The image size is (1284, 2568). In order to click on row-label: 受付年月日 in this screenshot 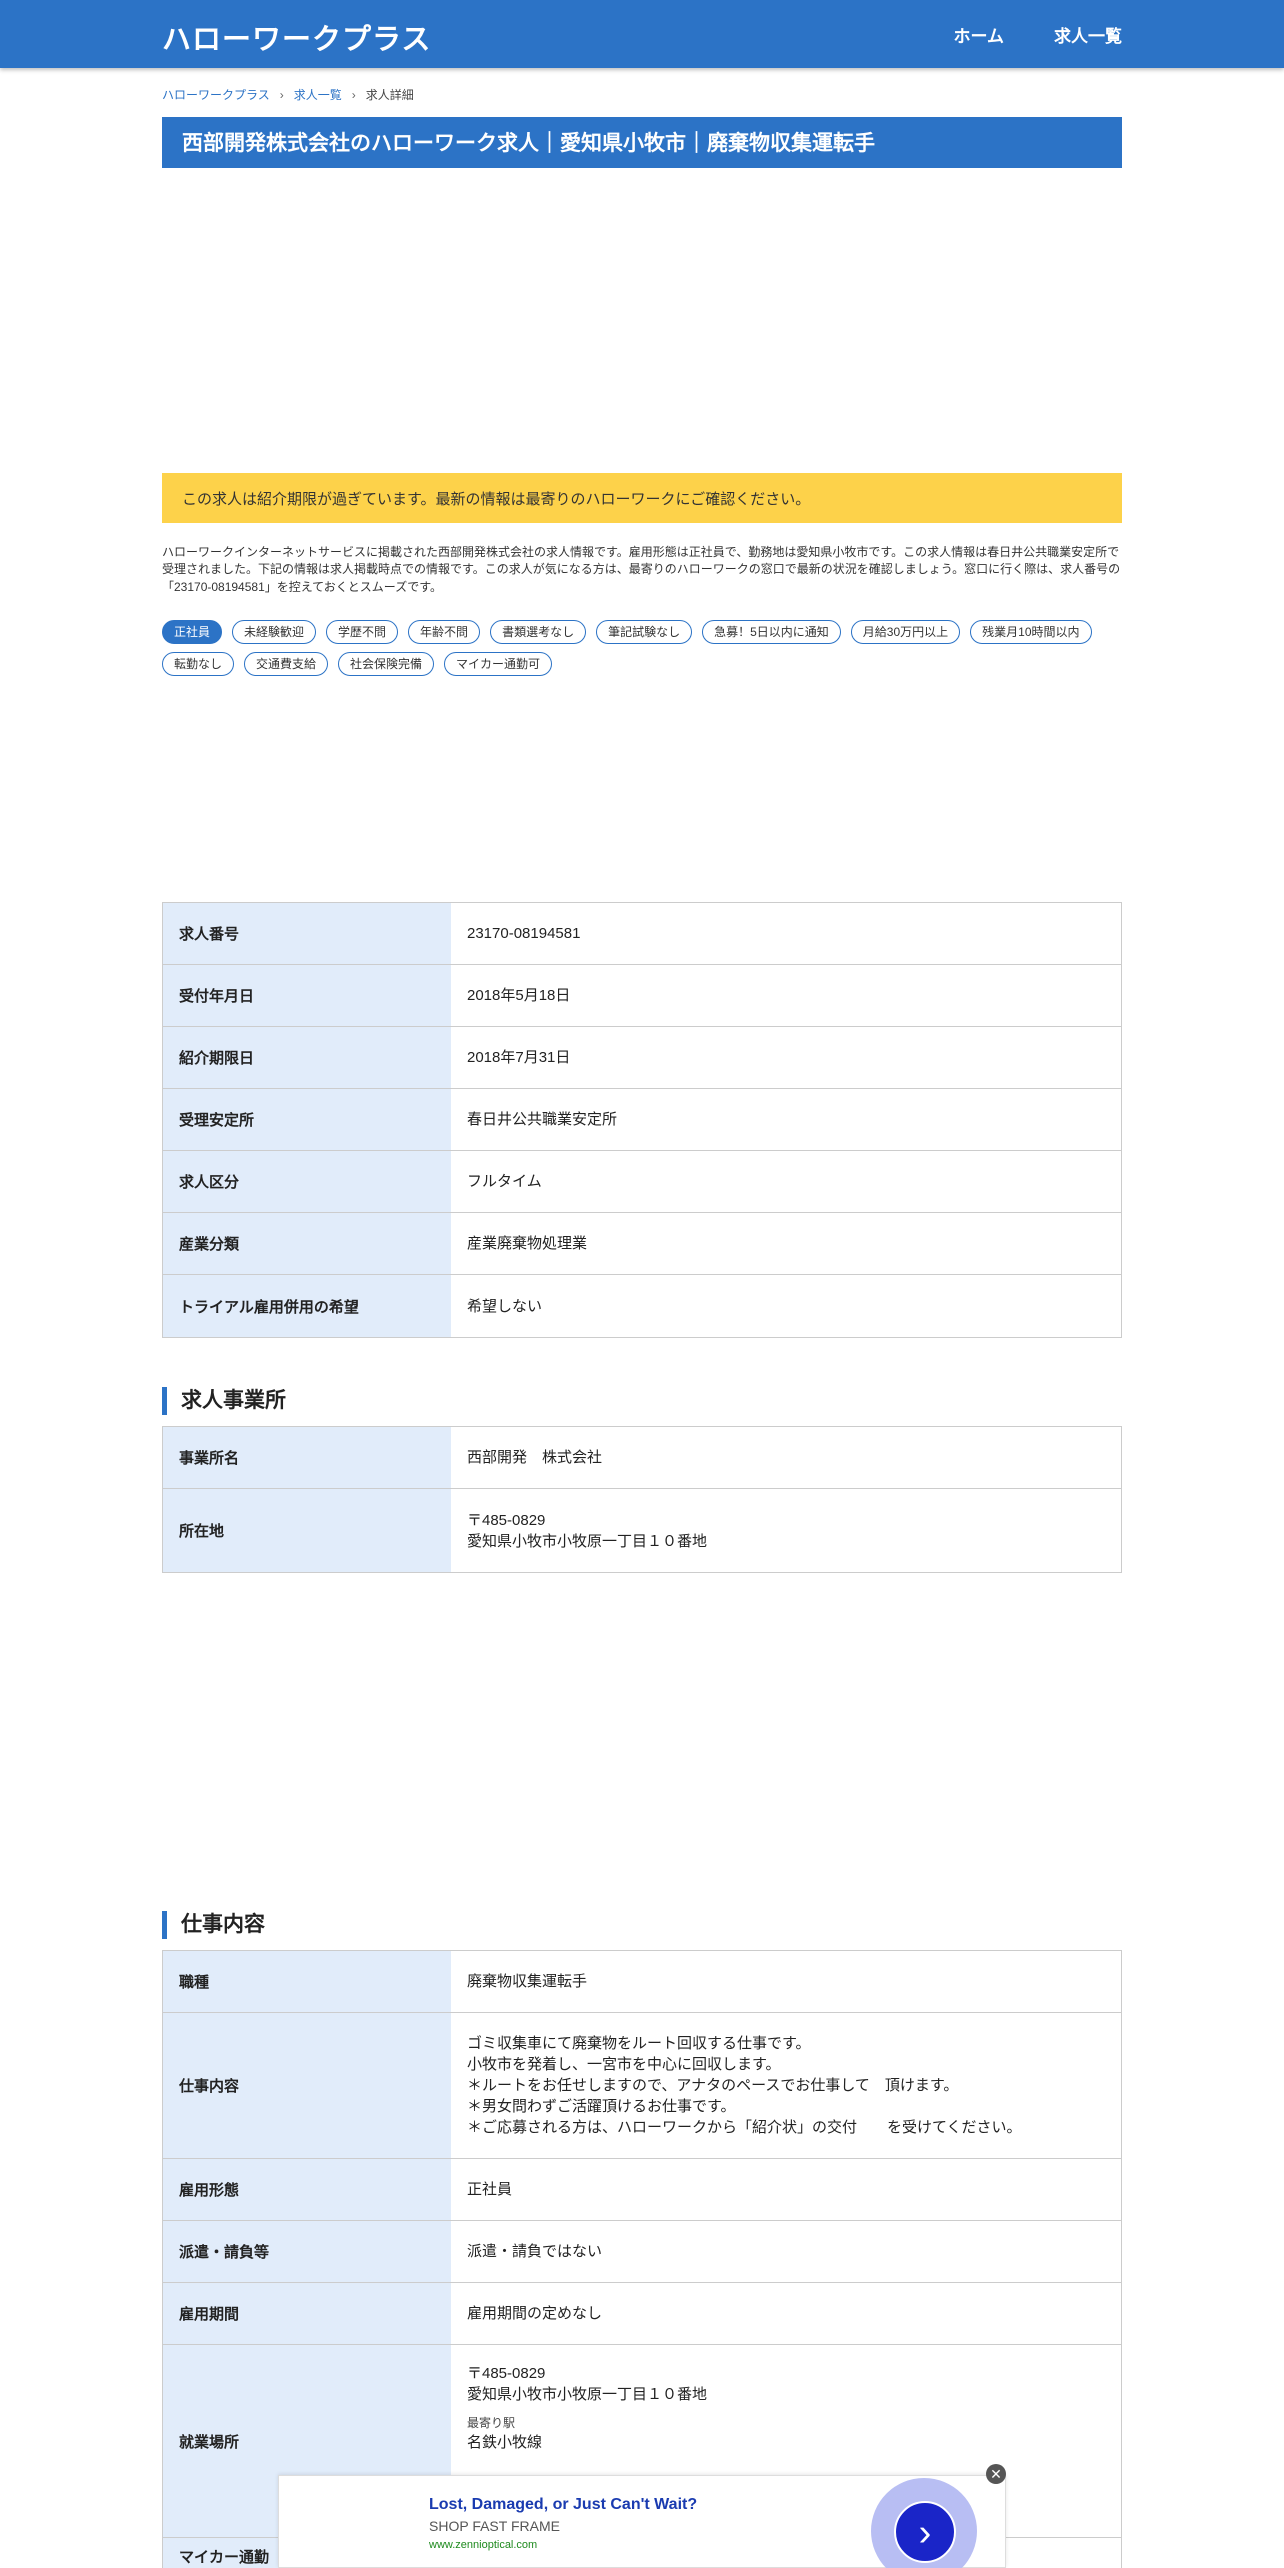, I will do `click(307, 995)`.